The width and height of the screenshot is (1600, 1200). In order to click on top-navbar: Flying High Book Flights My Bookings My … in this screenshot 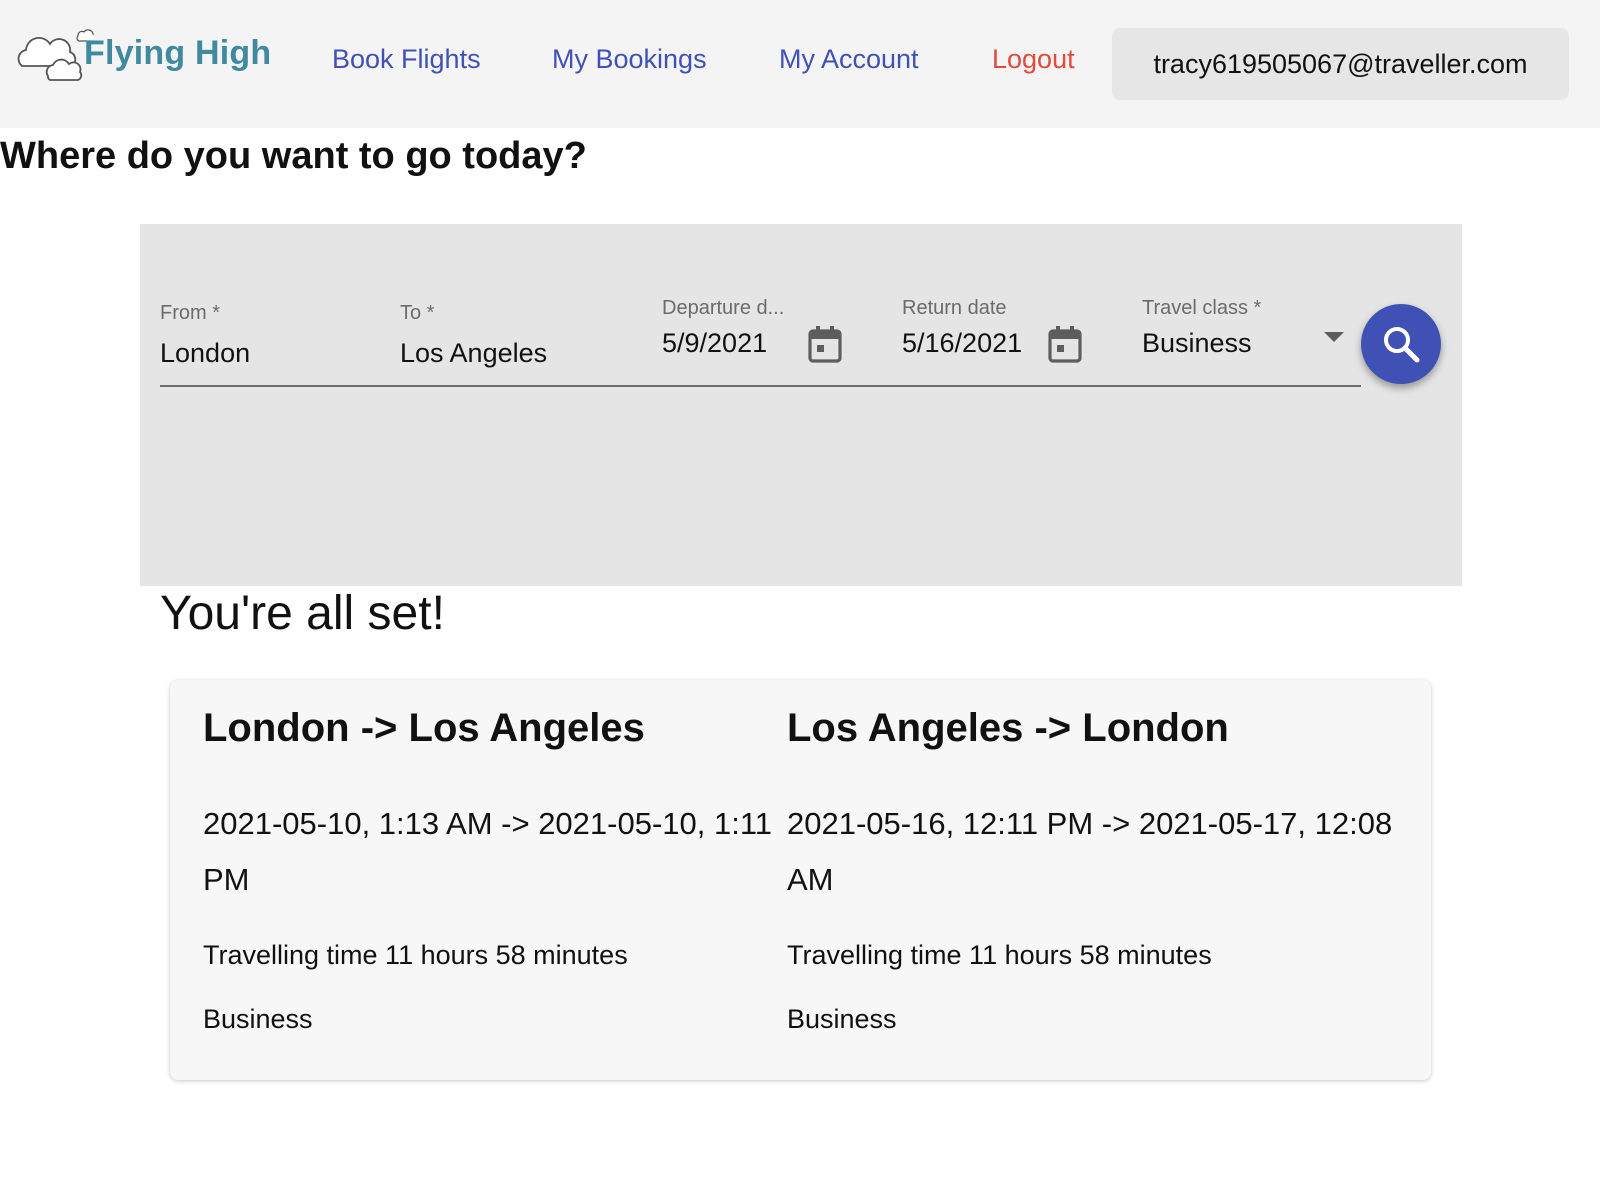, I will do `click(800, 64)`.